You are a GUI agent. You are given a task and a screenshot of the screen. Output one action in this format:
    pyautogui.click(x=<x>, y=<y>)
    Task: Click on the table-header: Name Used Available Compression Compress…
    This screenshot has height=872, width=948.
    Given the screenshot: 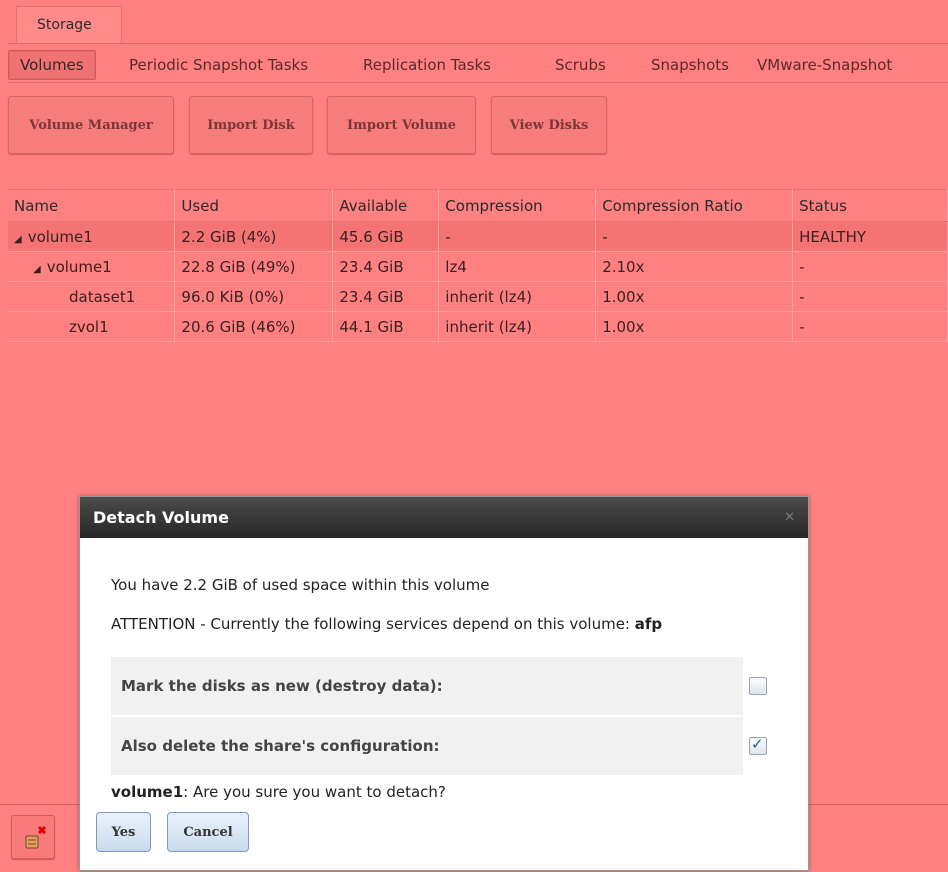 What is the action you would take?
    pyautogui.click(x=478, y=205)
    